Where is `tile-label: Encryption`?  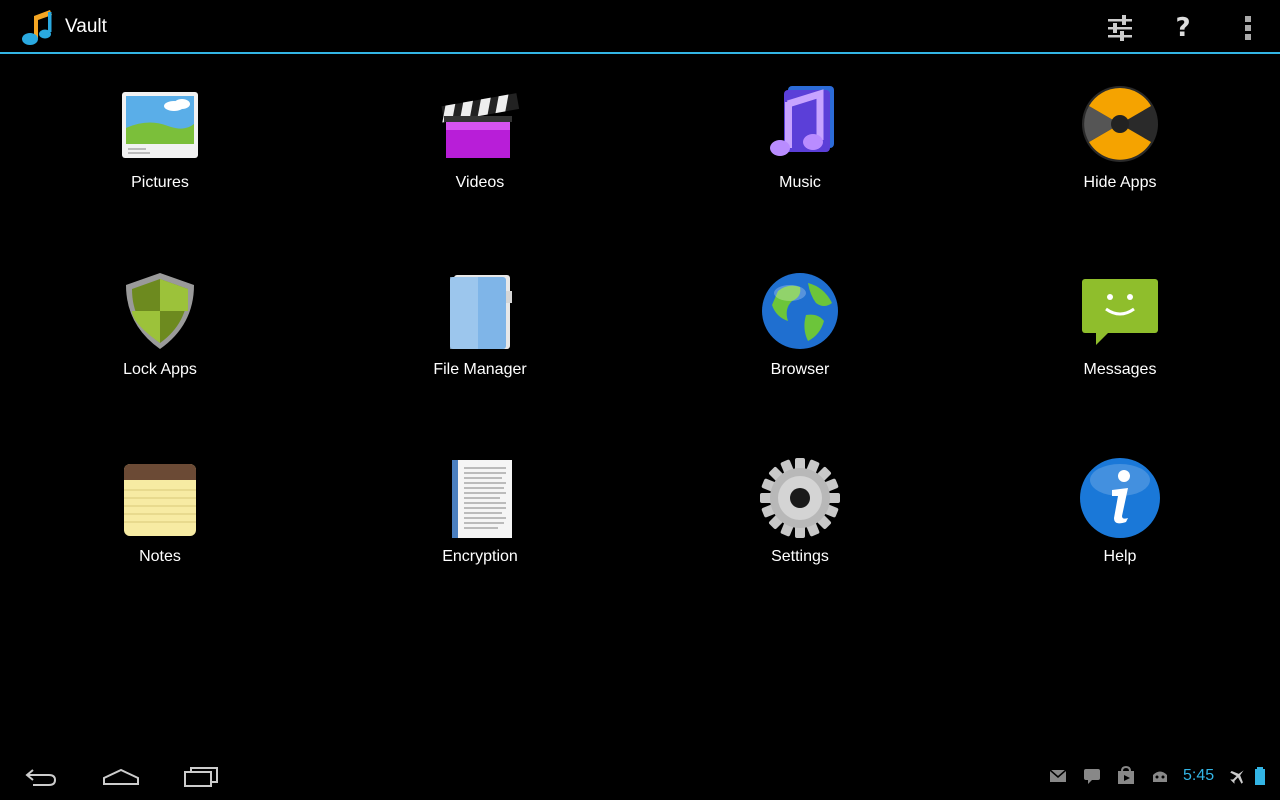 tile-label: Encryption is located at coordinates (480, 556).